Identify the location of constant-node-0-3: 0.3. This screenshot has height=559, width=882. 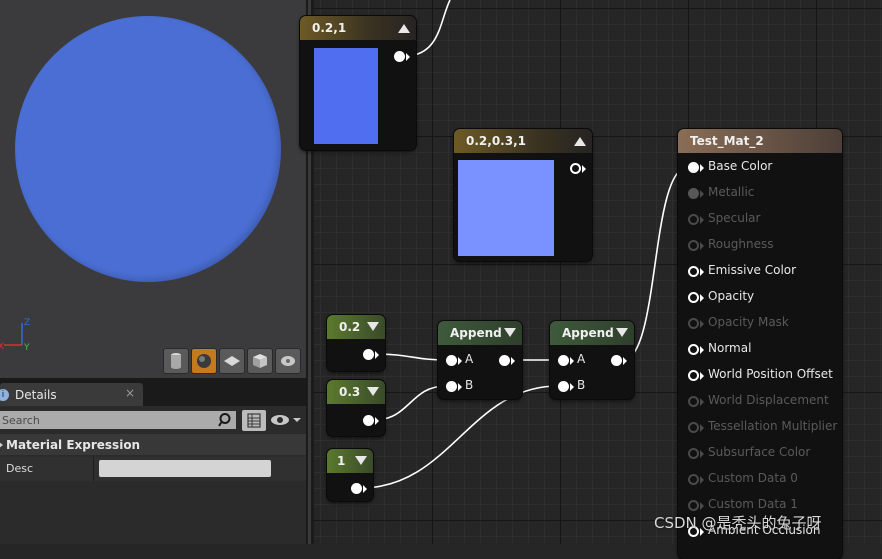
(356, 408).